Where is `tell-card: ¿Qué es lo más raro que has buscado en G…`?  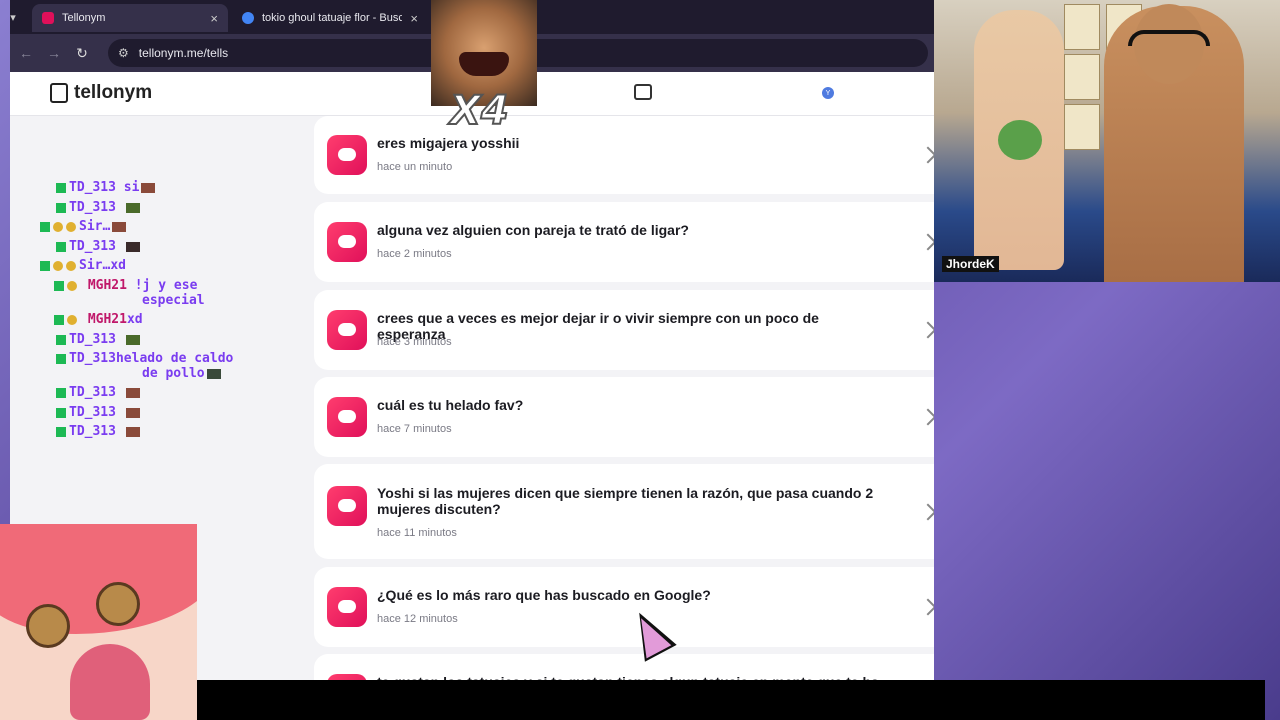
tell-card: ¿Qué es lo más raro que has buscado en G… is located at coordinates (624, 607).